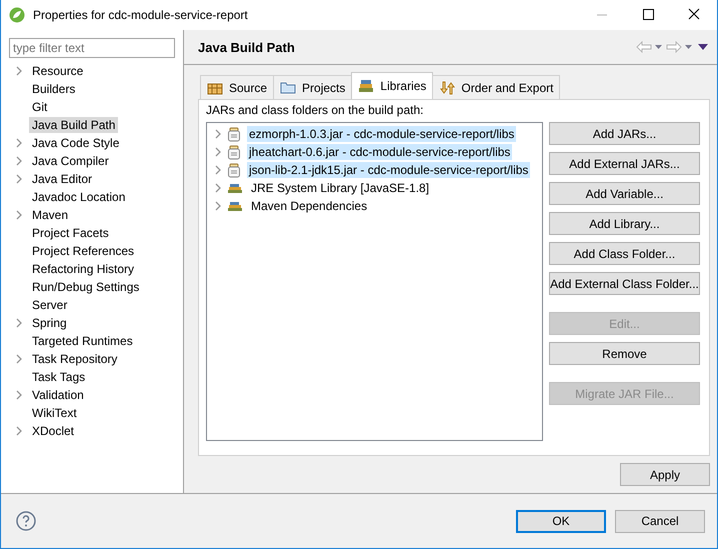  I want to click on sidebar-item: WikiText, so click(54, 413).